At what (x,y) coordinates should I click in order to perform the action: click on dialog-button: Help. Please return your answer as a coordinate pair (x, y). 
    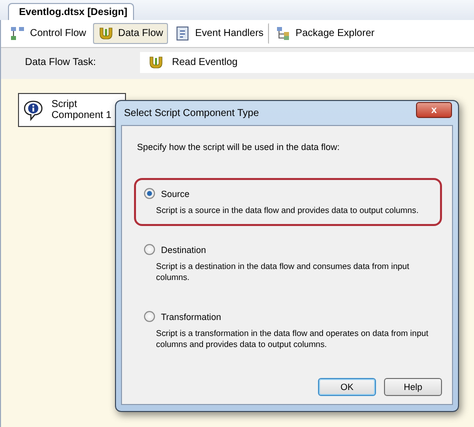
    Looking at the image, I should click on (413, 387).